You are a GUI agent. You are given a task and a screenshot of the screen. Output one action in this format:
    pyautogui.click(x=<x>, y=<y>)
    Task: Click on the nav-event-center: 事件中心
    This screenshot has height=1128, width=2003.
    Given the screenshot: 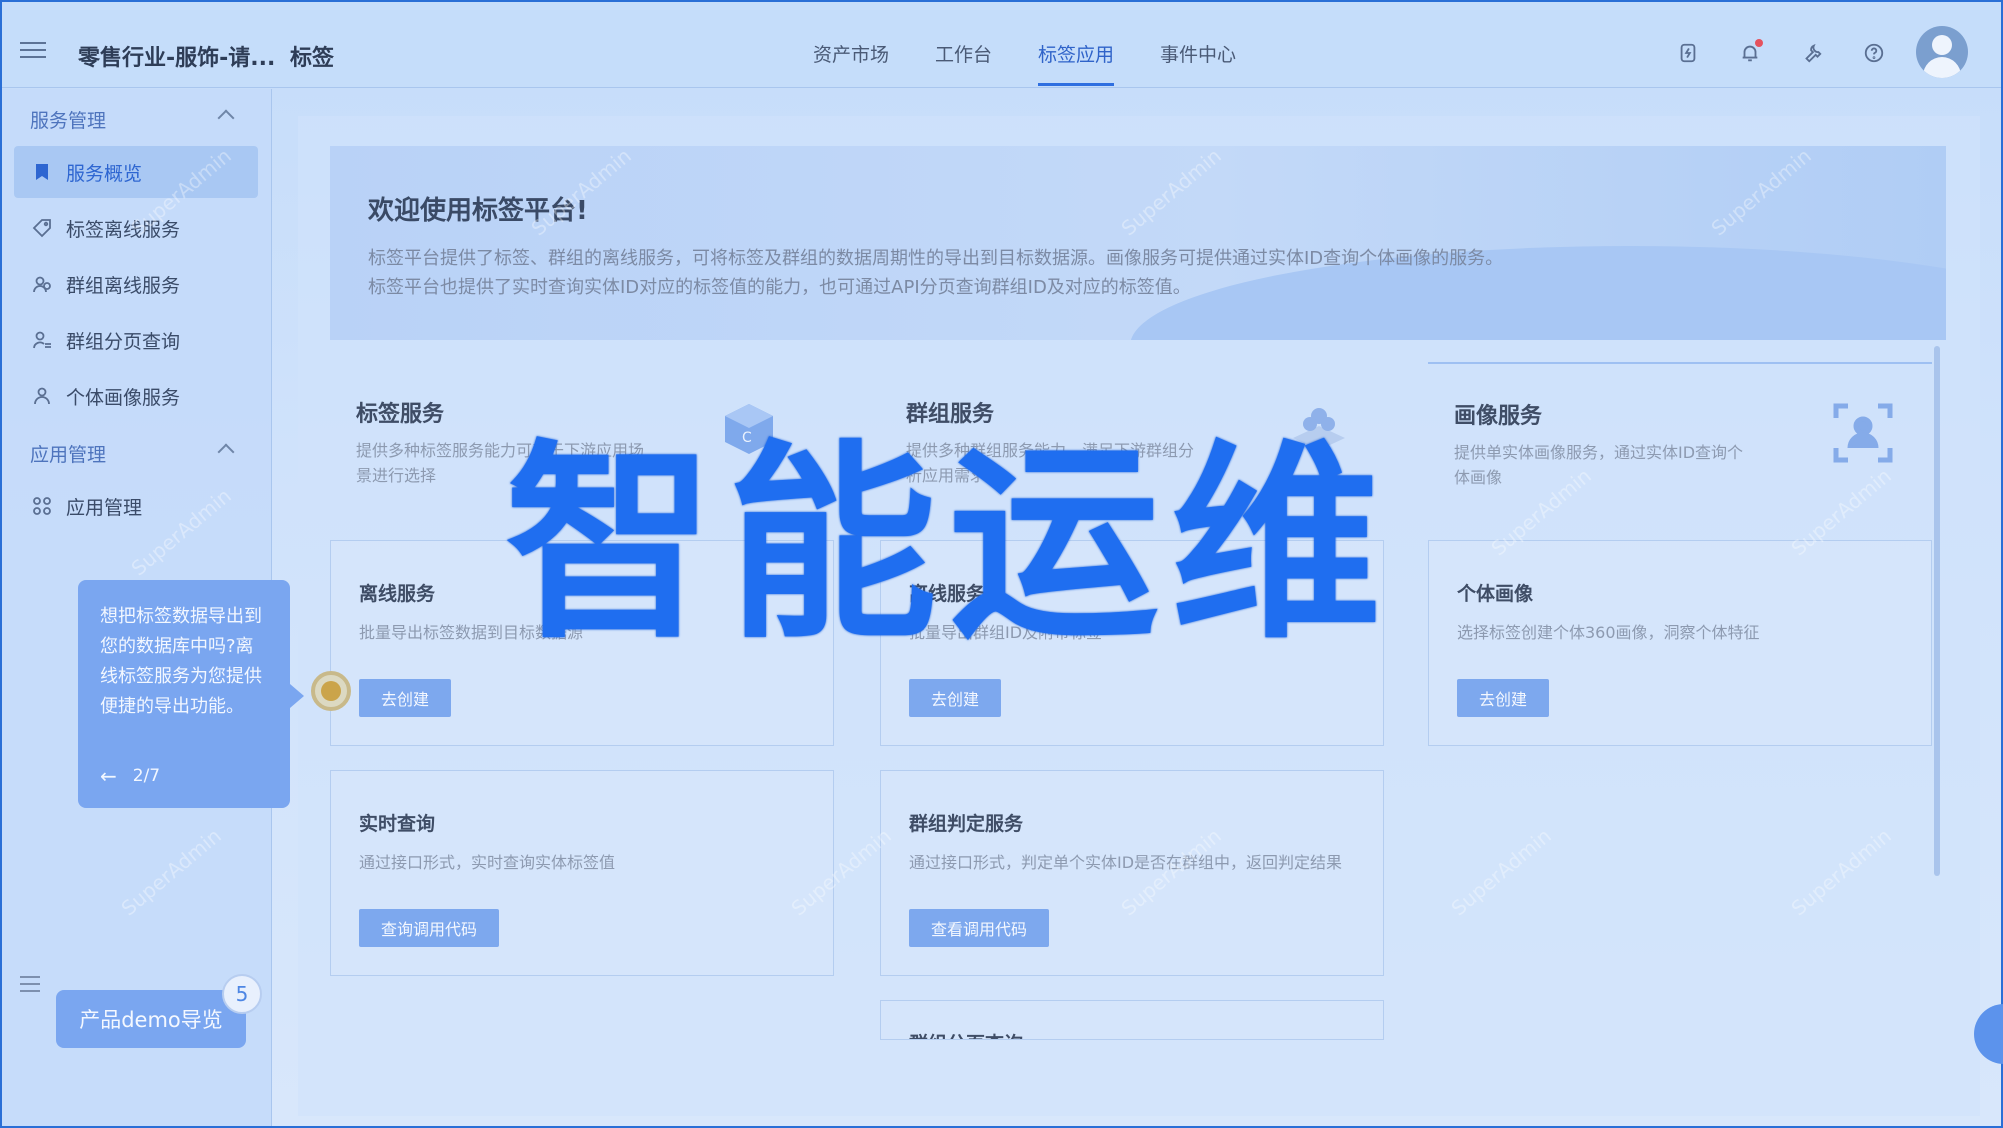 What is the action you would take?
    pyautogui.click(x=1198, y=63)
    